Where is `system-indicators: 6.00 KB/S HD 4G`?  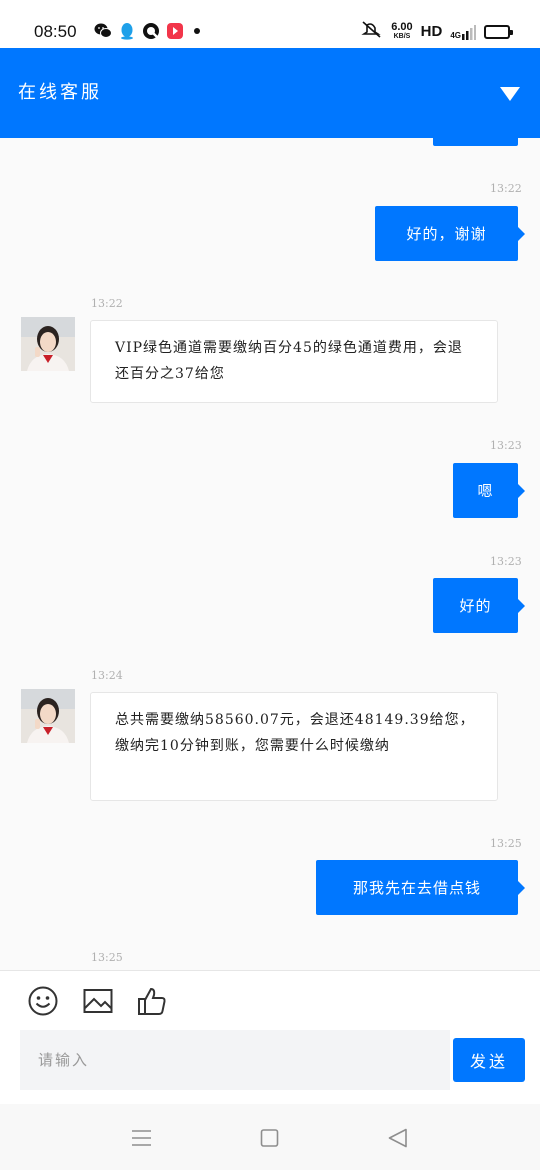 system-indicators: 6.00 KB/S HD 4G is located at coordinates (437, 31).